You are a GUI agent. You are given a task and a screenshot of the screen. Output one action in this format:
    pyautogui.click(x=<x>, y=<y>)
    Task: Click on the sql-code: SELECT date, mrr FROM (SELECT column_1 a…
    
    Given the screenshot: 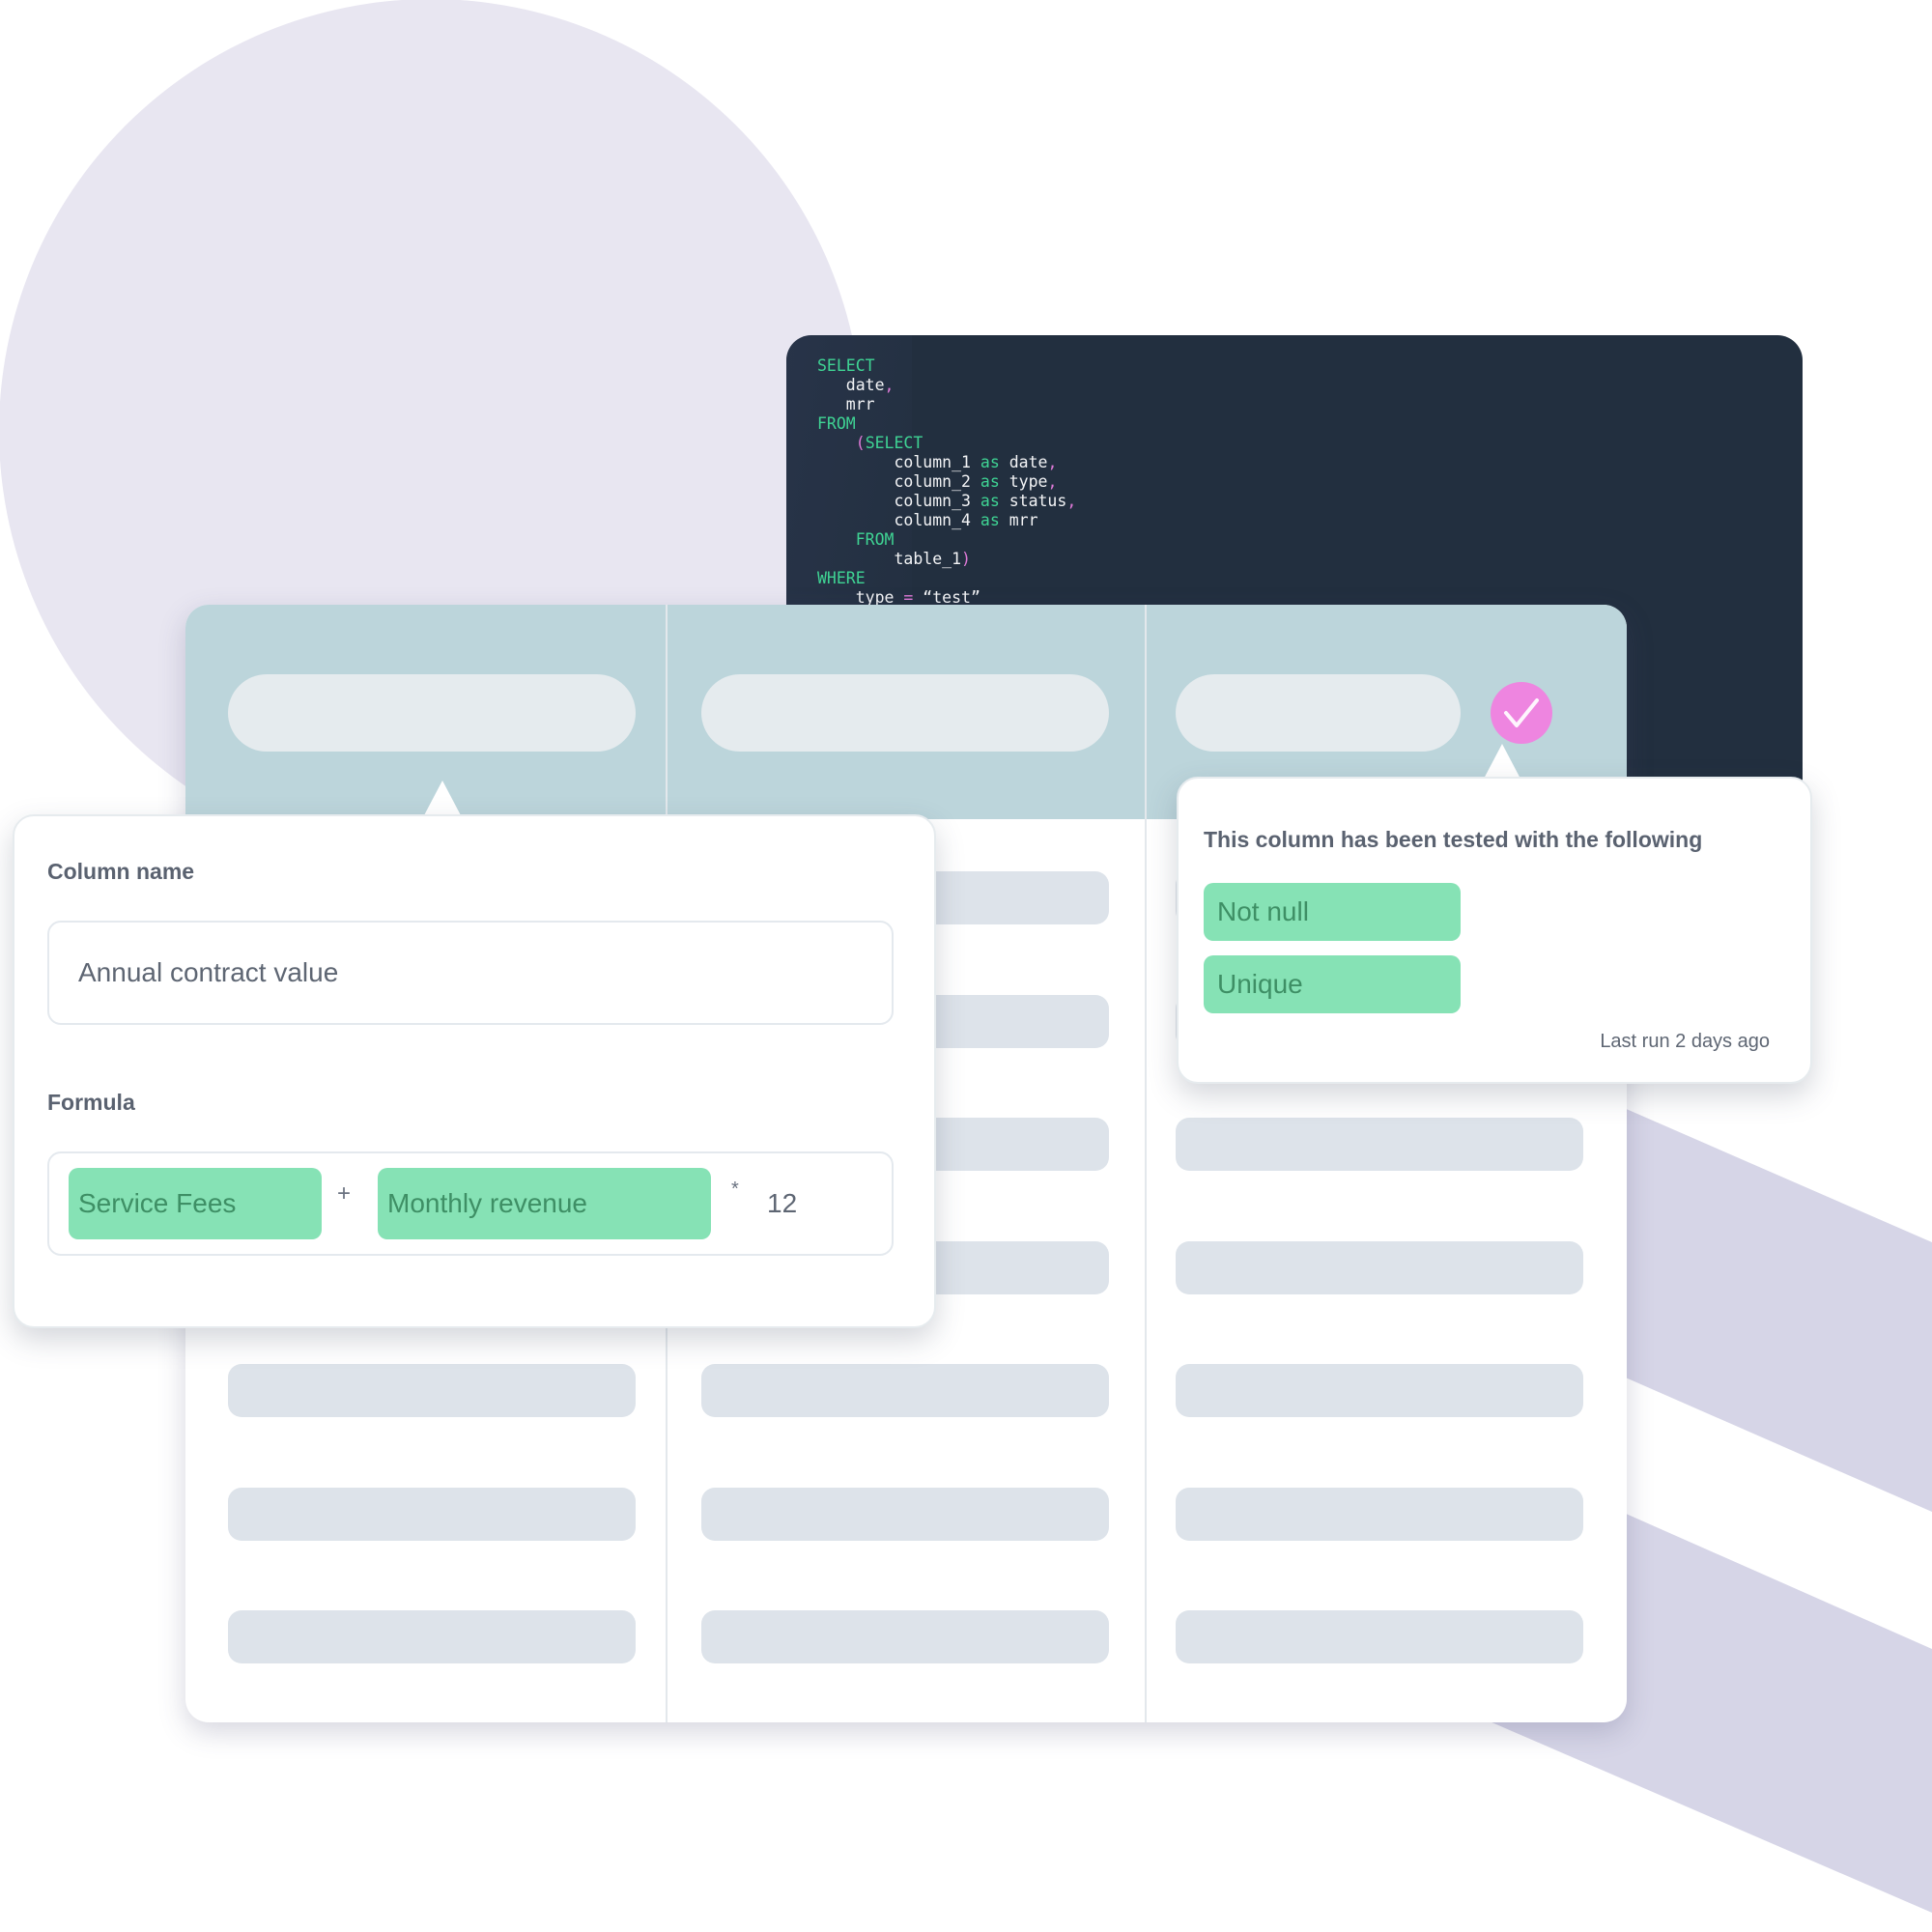 What is the action you would take?
    pyautogui.click(x=946, y=482)
    